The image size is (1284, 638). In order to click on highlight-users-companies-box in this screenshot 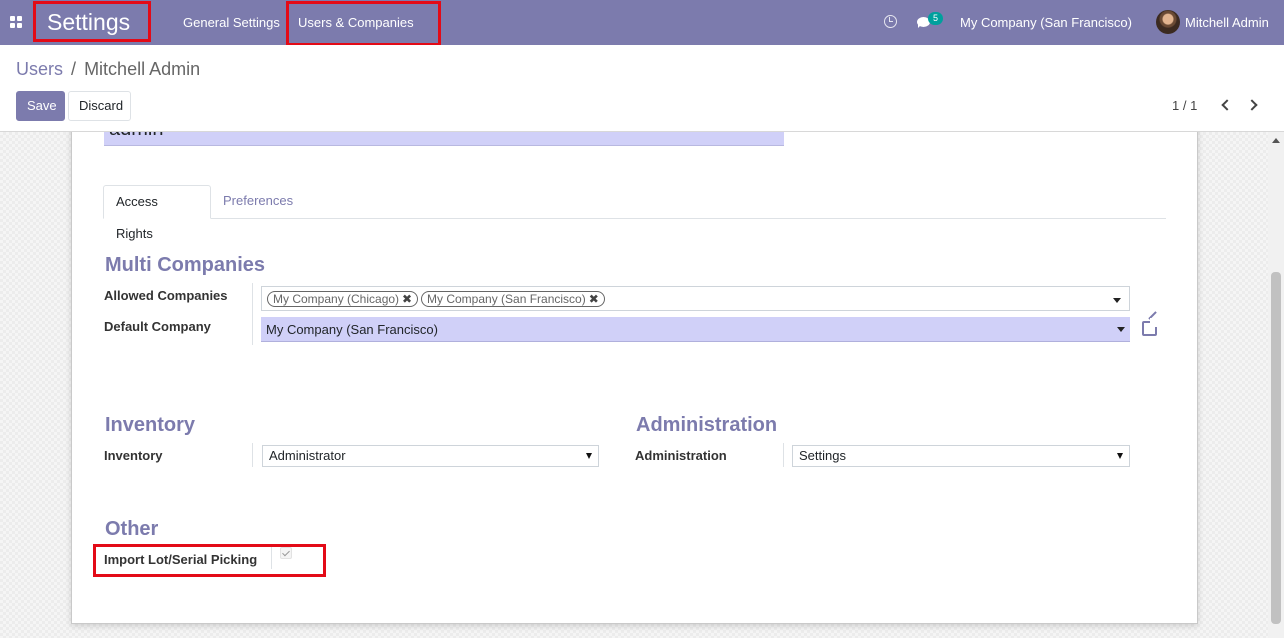, I will do `click(363, 23)`.